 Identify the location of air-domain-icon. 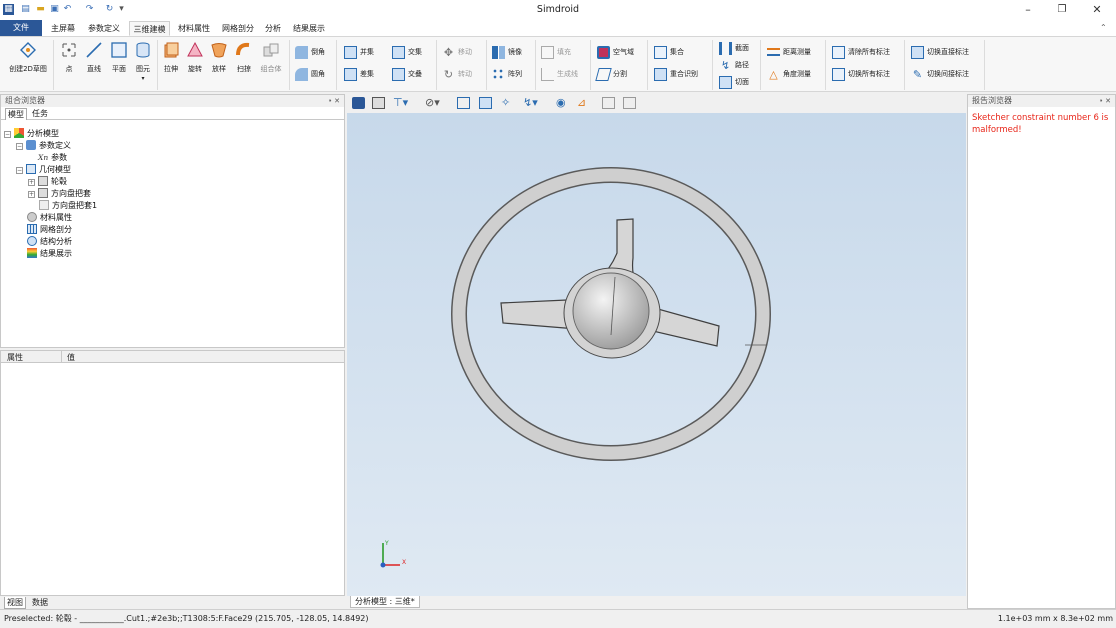
(603, 52).